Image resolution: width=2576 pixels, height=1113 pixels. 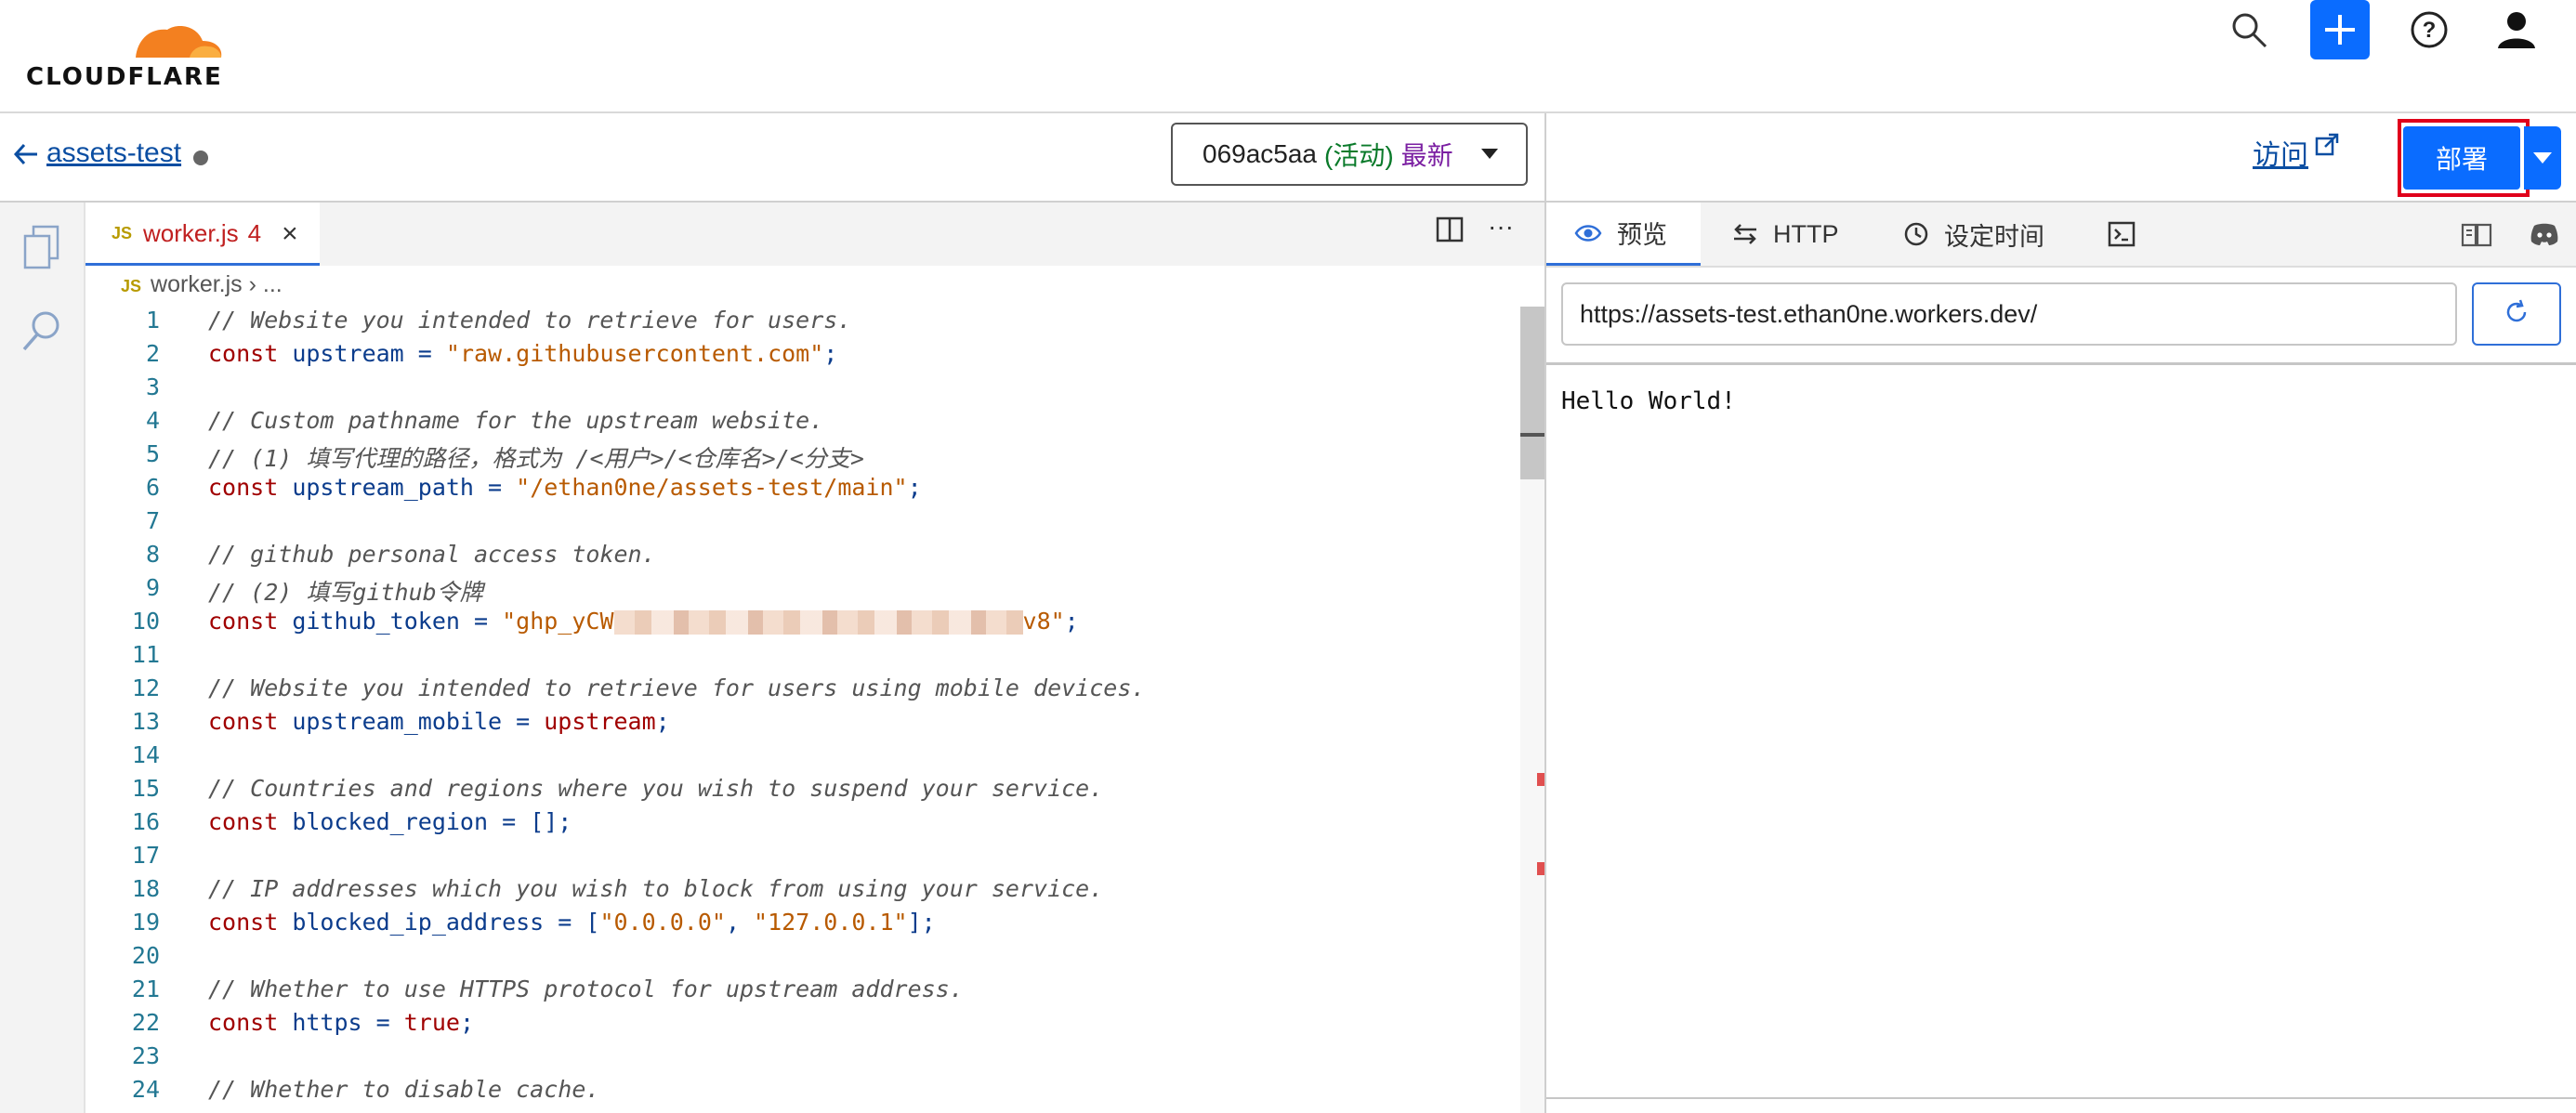 What do you see at coordinates (145, 1089) in the screenshot?
I see `line-number: 24` at bounding box center [145, 1089].